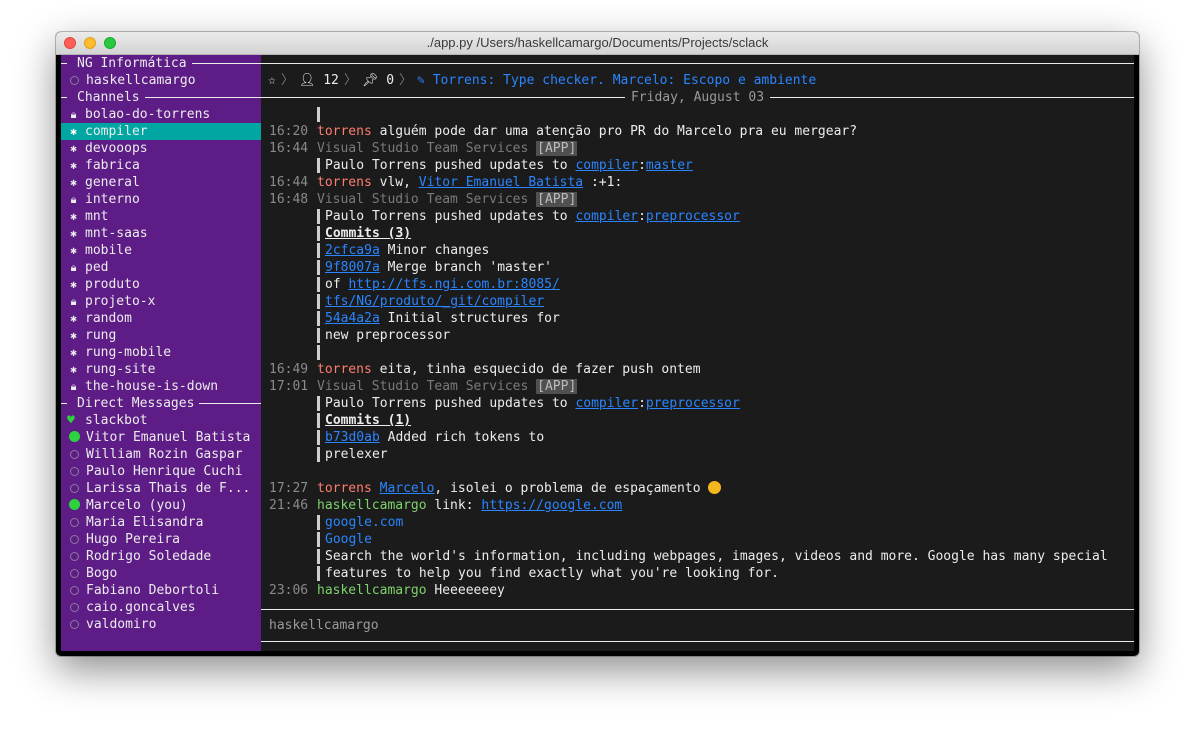 The height and width of the screenshot is (737, 1195). What do you see at coordinates (108, 250) in the screenshot?
I see `channel-label: mobile` at bounding box center [108, 250].